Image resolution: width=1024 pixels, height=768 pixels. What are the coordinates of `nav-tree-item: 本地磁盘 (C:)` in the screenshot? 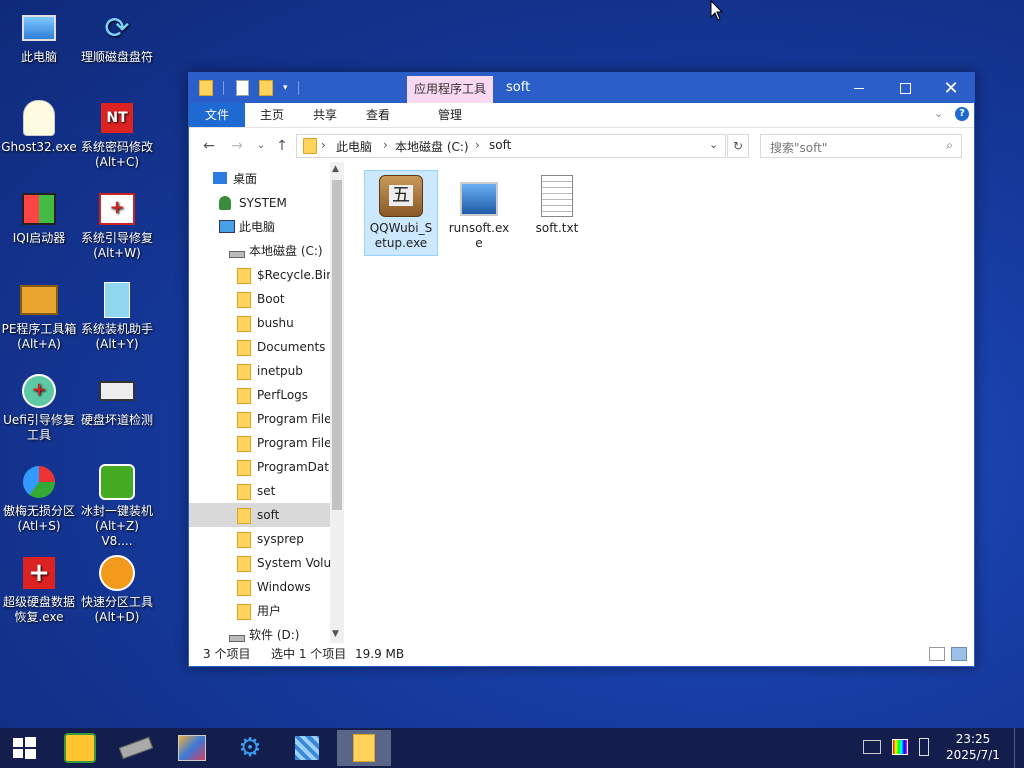 It's located at (259, 251).